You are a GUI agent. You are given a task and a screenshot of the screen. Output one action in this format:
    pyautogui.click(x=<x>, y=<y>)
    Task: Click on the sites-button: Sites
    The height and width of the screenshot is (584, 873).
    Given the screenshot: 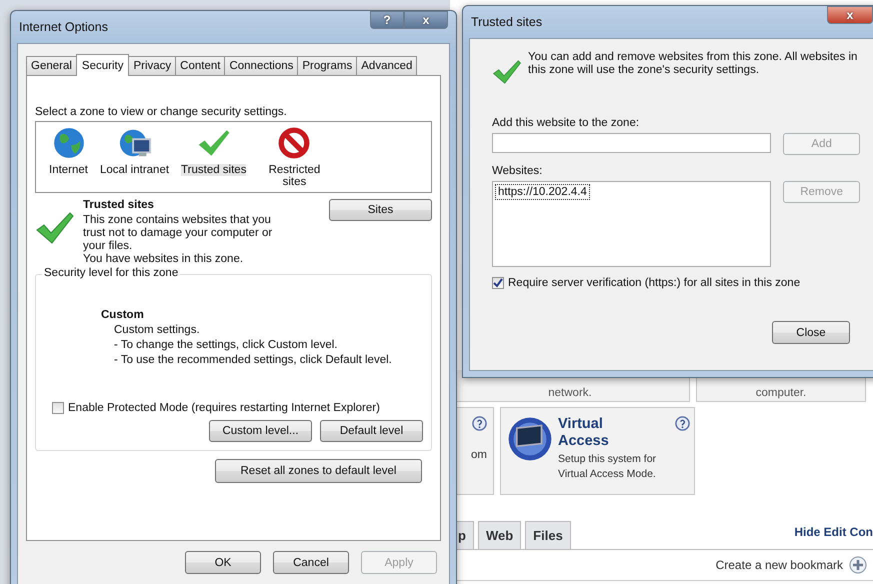 What is the action you would take?
    pyautogui.click(x=380, y=210)
    